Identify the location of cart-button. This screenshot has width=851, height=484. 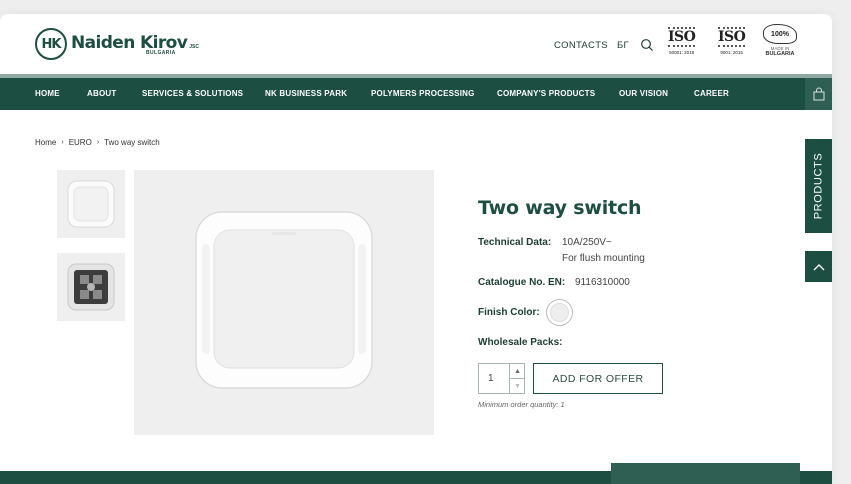
(818, 94).